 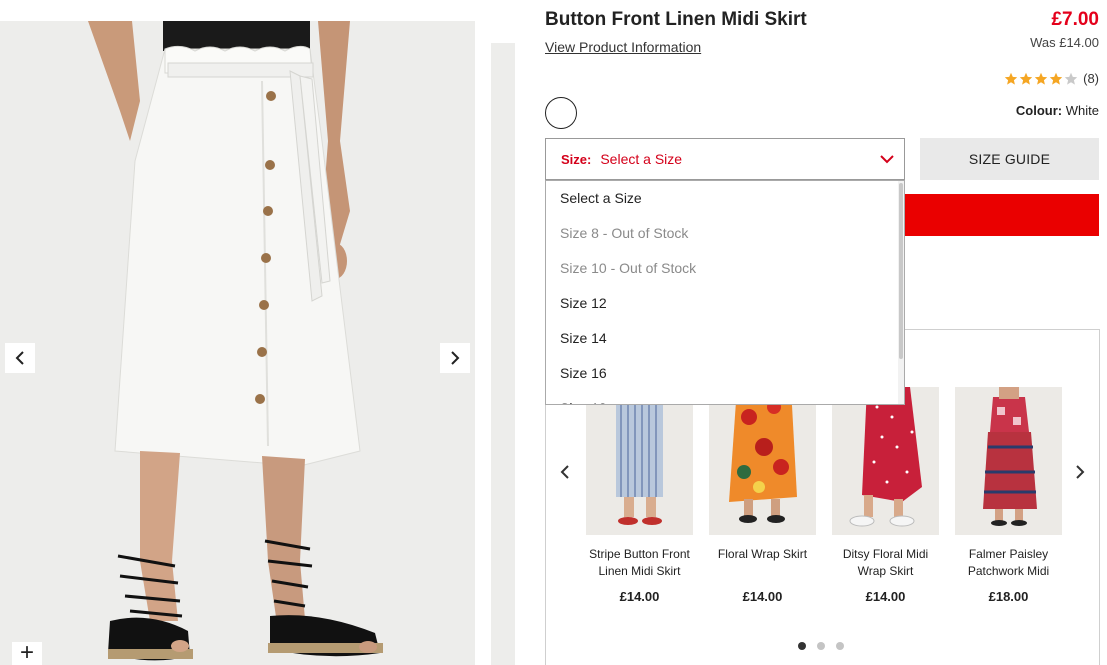 What do you see at coordinates (885, 562) in the screenshot?
I see `related-product-name: Ditsy Floral Midi Wrap Skirt` at bounding box center [885, 562].